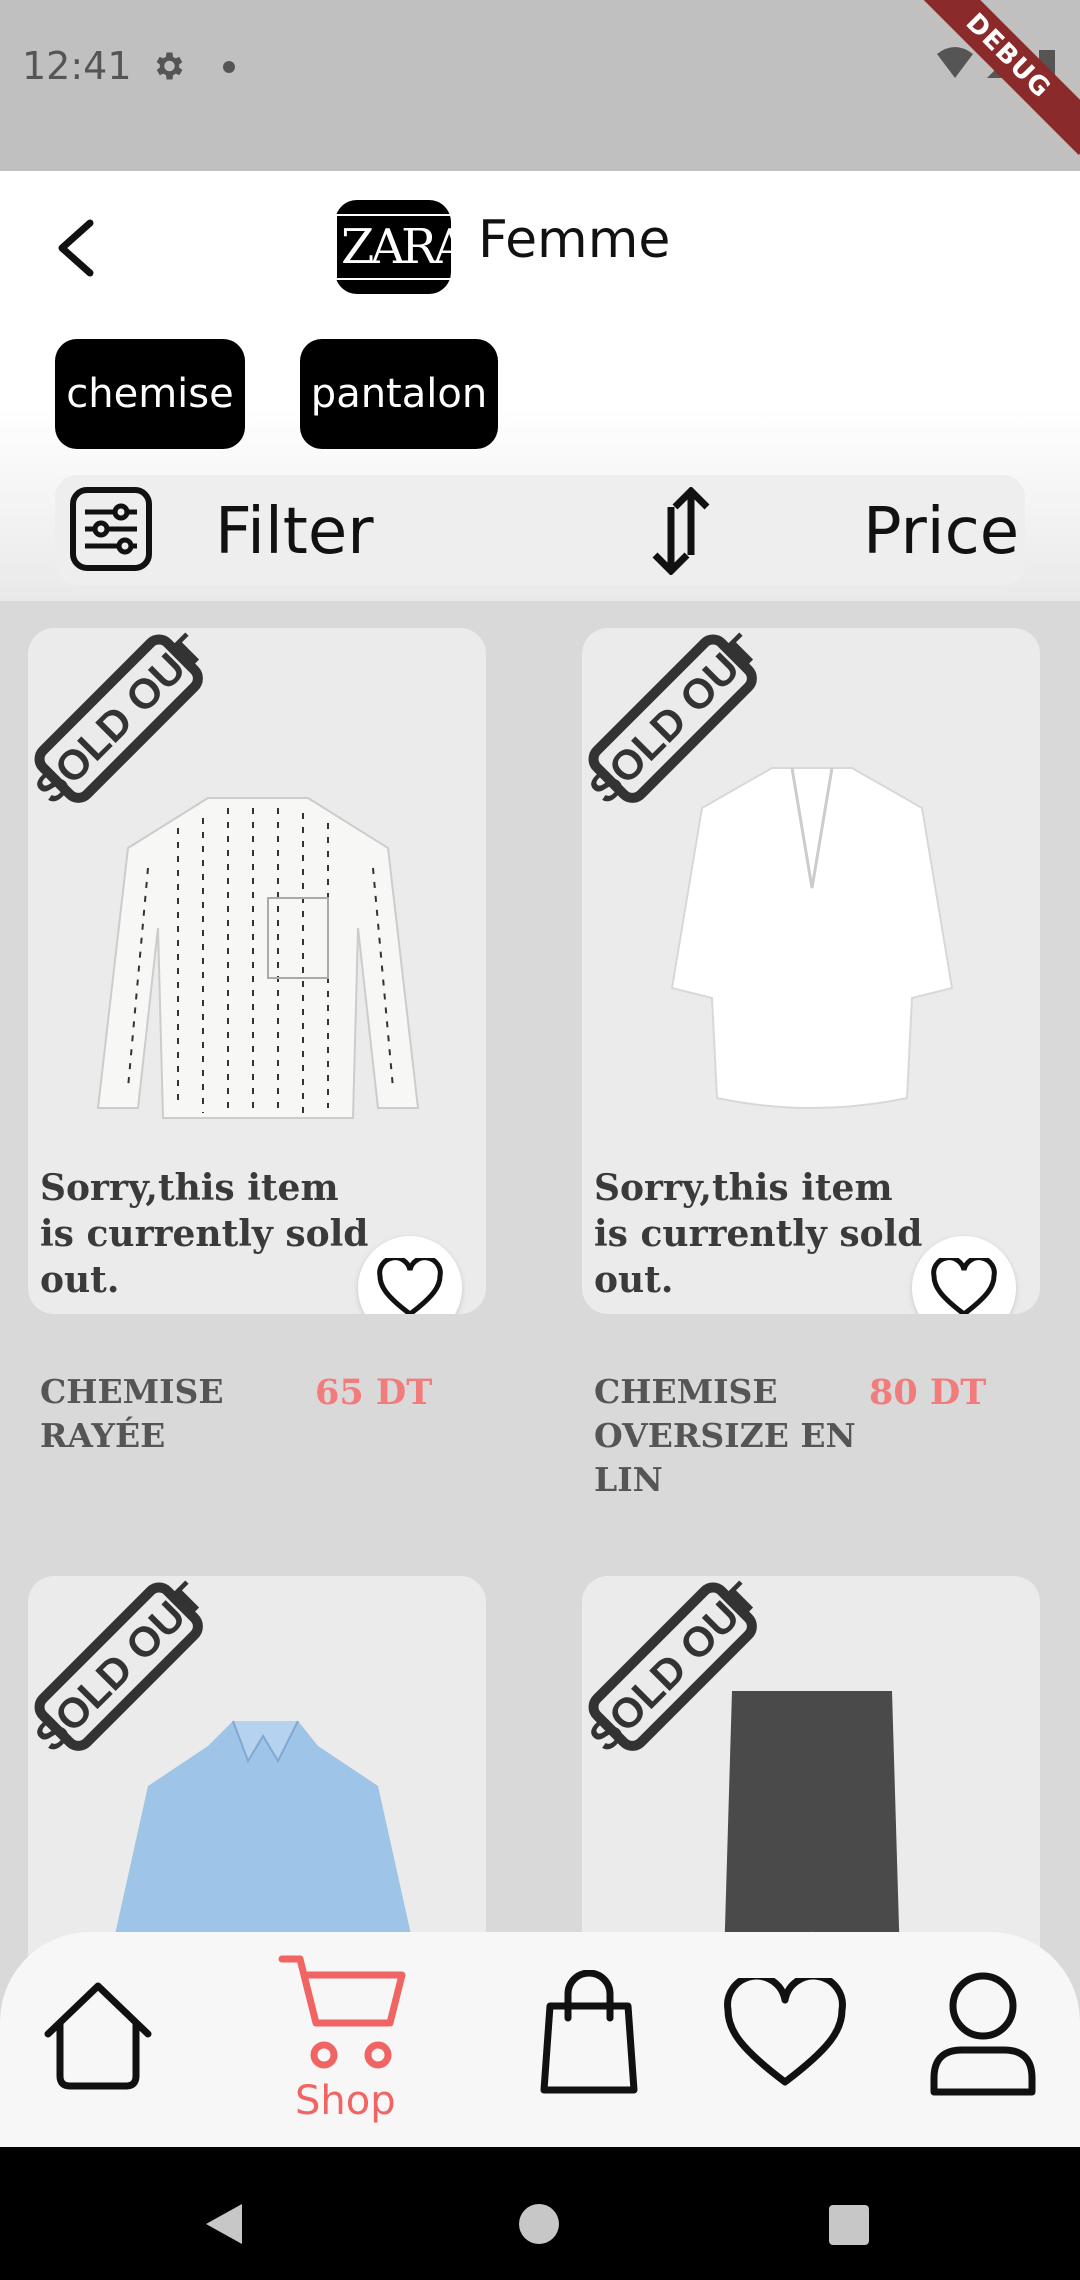 This screenshot has height=2280, width=1080. What do you see at coordinates (345, 2101) in the screenshot?
I see `shop-nav-label: Shop` at bounding box center [345, 2101].